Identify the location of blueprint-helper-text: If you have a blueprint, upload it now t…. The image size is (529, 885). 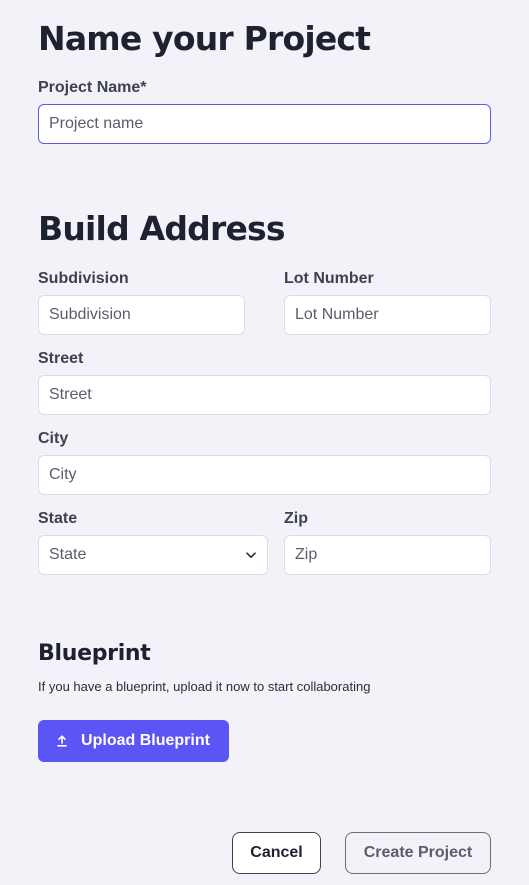
(204, 686).